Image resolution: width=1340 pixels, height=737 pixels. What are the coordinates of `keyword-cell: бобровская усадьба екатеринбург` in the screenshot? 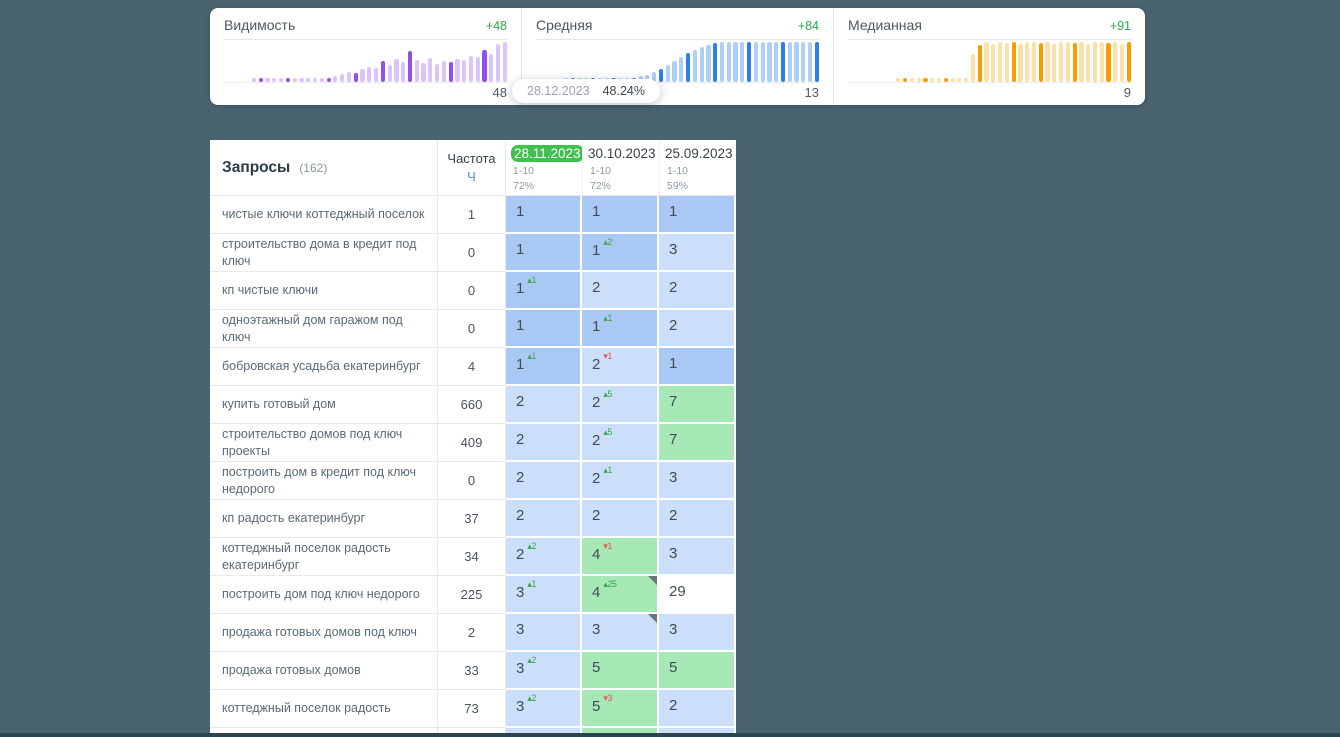 It's located at (324, 367).